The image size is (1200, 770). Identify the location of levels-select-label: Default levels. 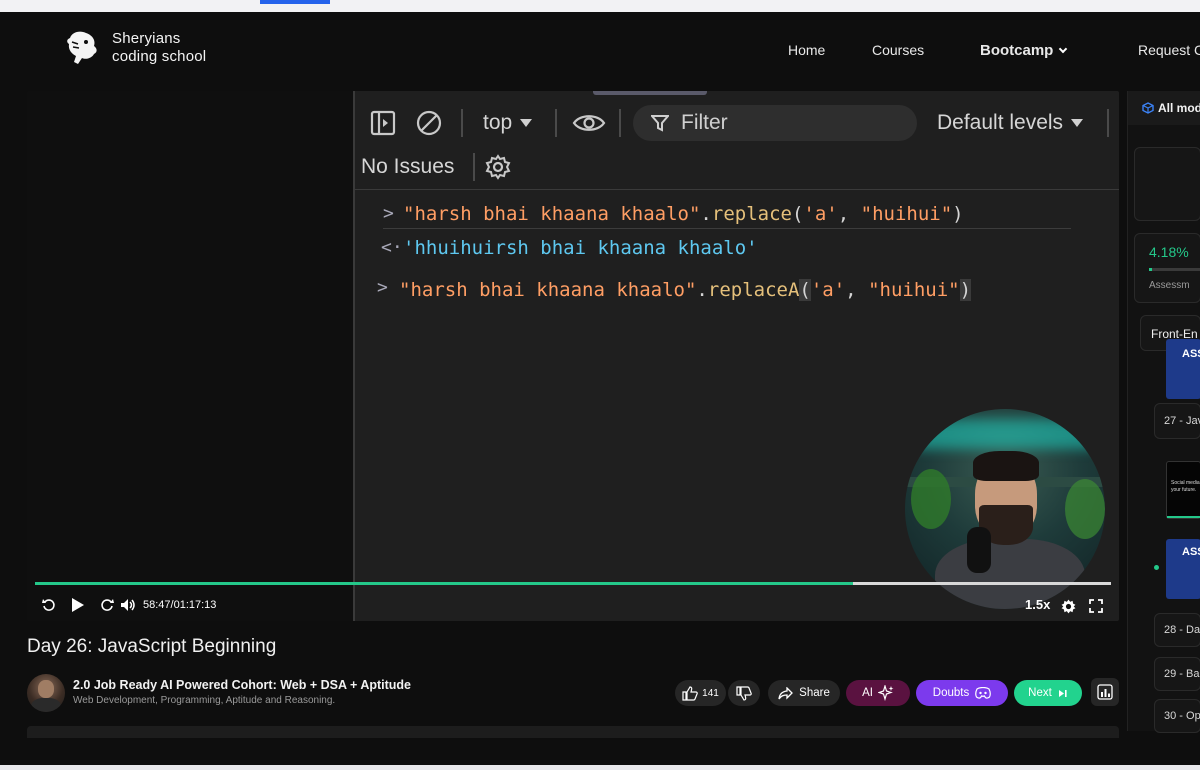
(1000, 122).